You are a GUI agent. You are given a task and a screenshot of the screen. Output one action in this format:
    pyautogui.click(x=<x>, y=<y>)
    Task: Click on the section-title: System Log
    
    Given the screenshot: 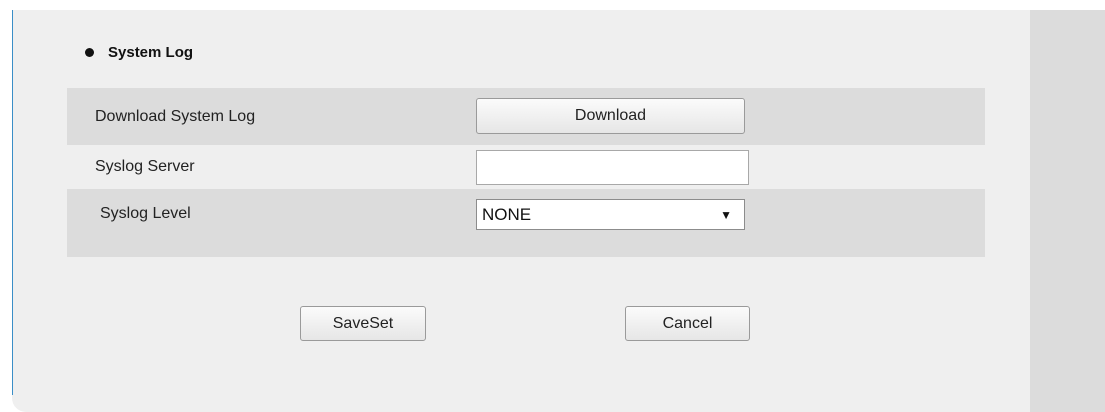 What is the action you would take?
    pyautogui.click(x=151, y=52)
    